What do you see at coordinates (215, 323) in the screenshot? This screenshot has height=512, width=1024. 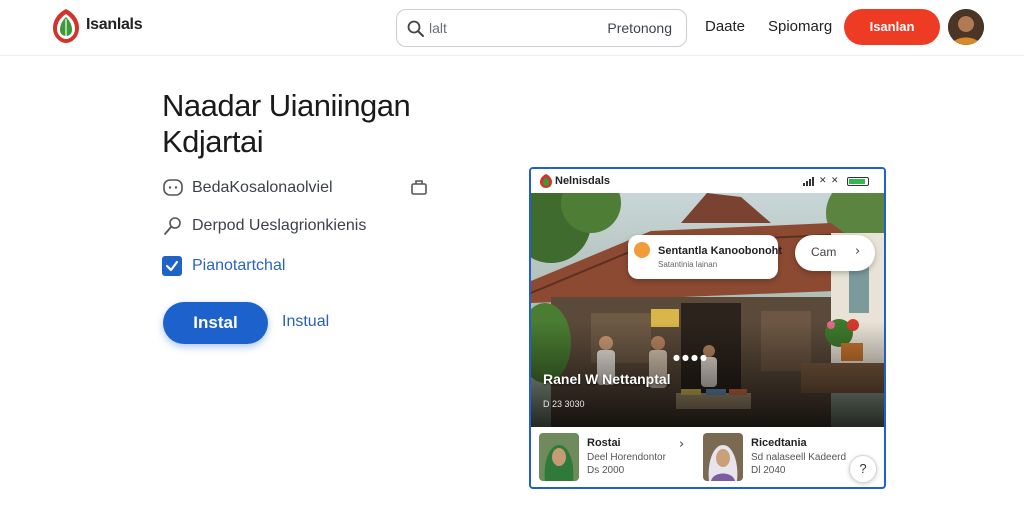 I see `install-button: Instal` at bounding box center [215, 323].